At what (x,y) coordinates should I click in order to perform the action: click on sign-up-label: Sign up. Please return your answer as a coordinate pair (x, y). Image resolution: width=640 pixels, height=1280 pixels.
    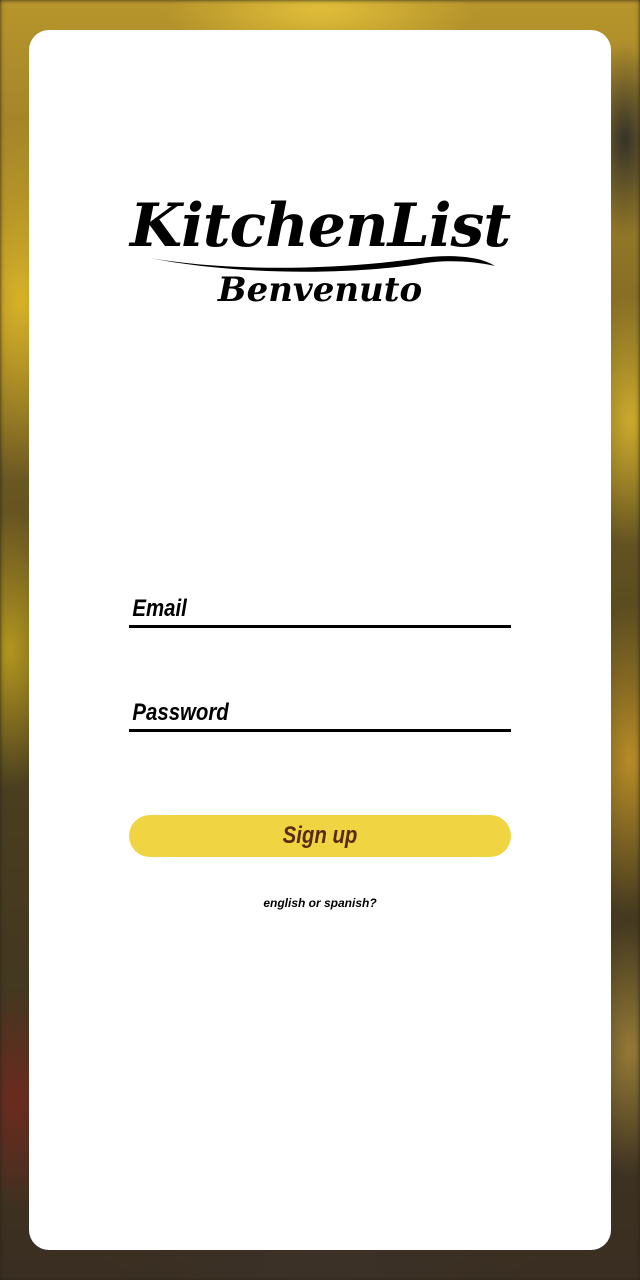
    Looking at the image, I should click on (320, 835).